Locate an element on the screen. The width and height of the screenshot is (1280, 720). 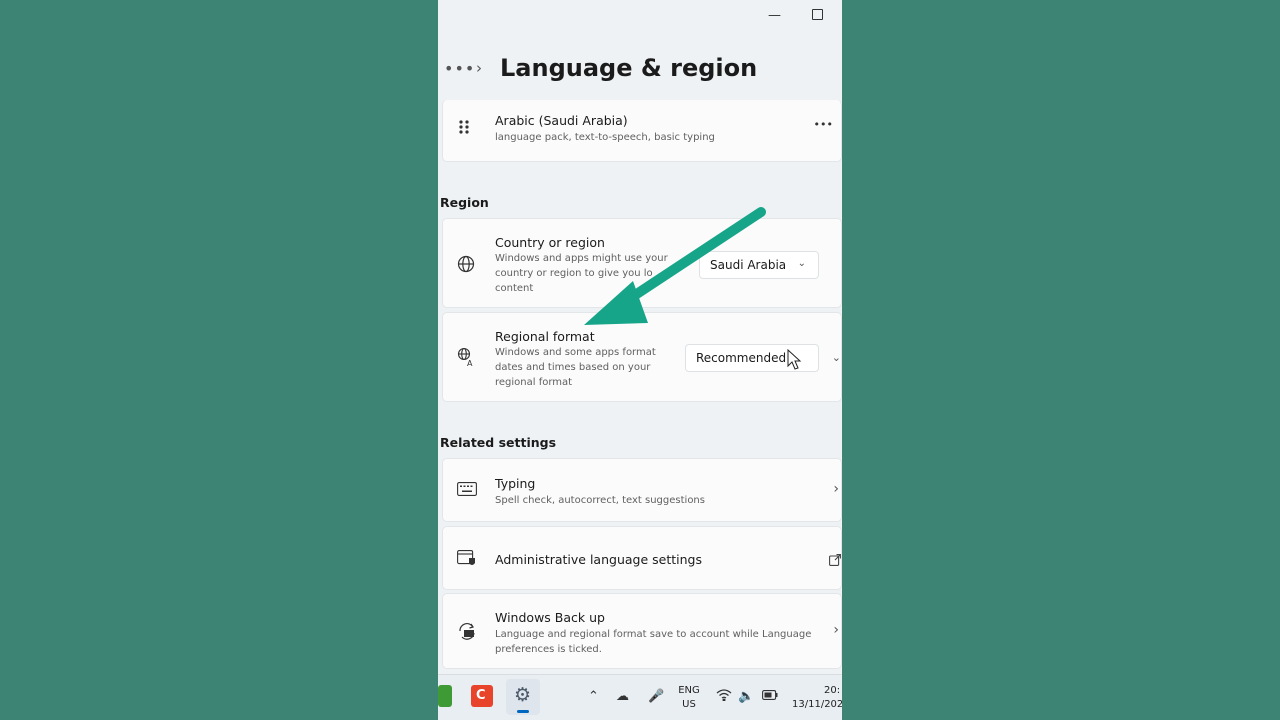
maximize-button is located at coordinates (817, 14).